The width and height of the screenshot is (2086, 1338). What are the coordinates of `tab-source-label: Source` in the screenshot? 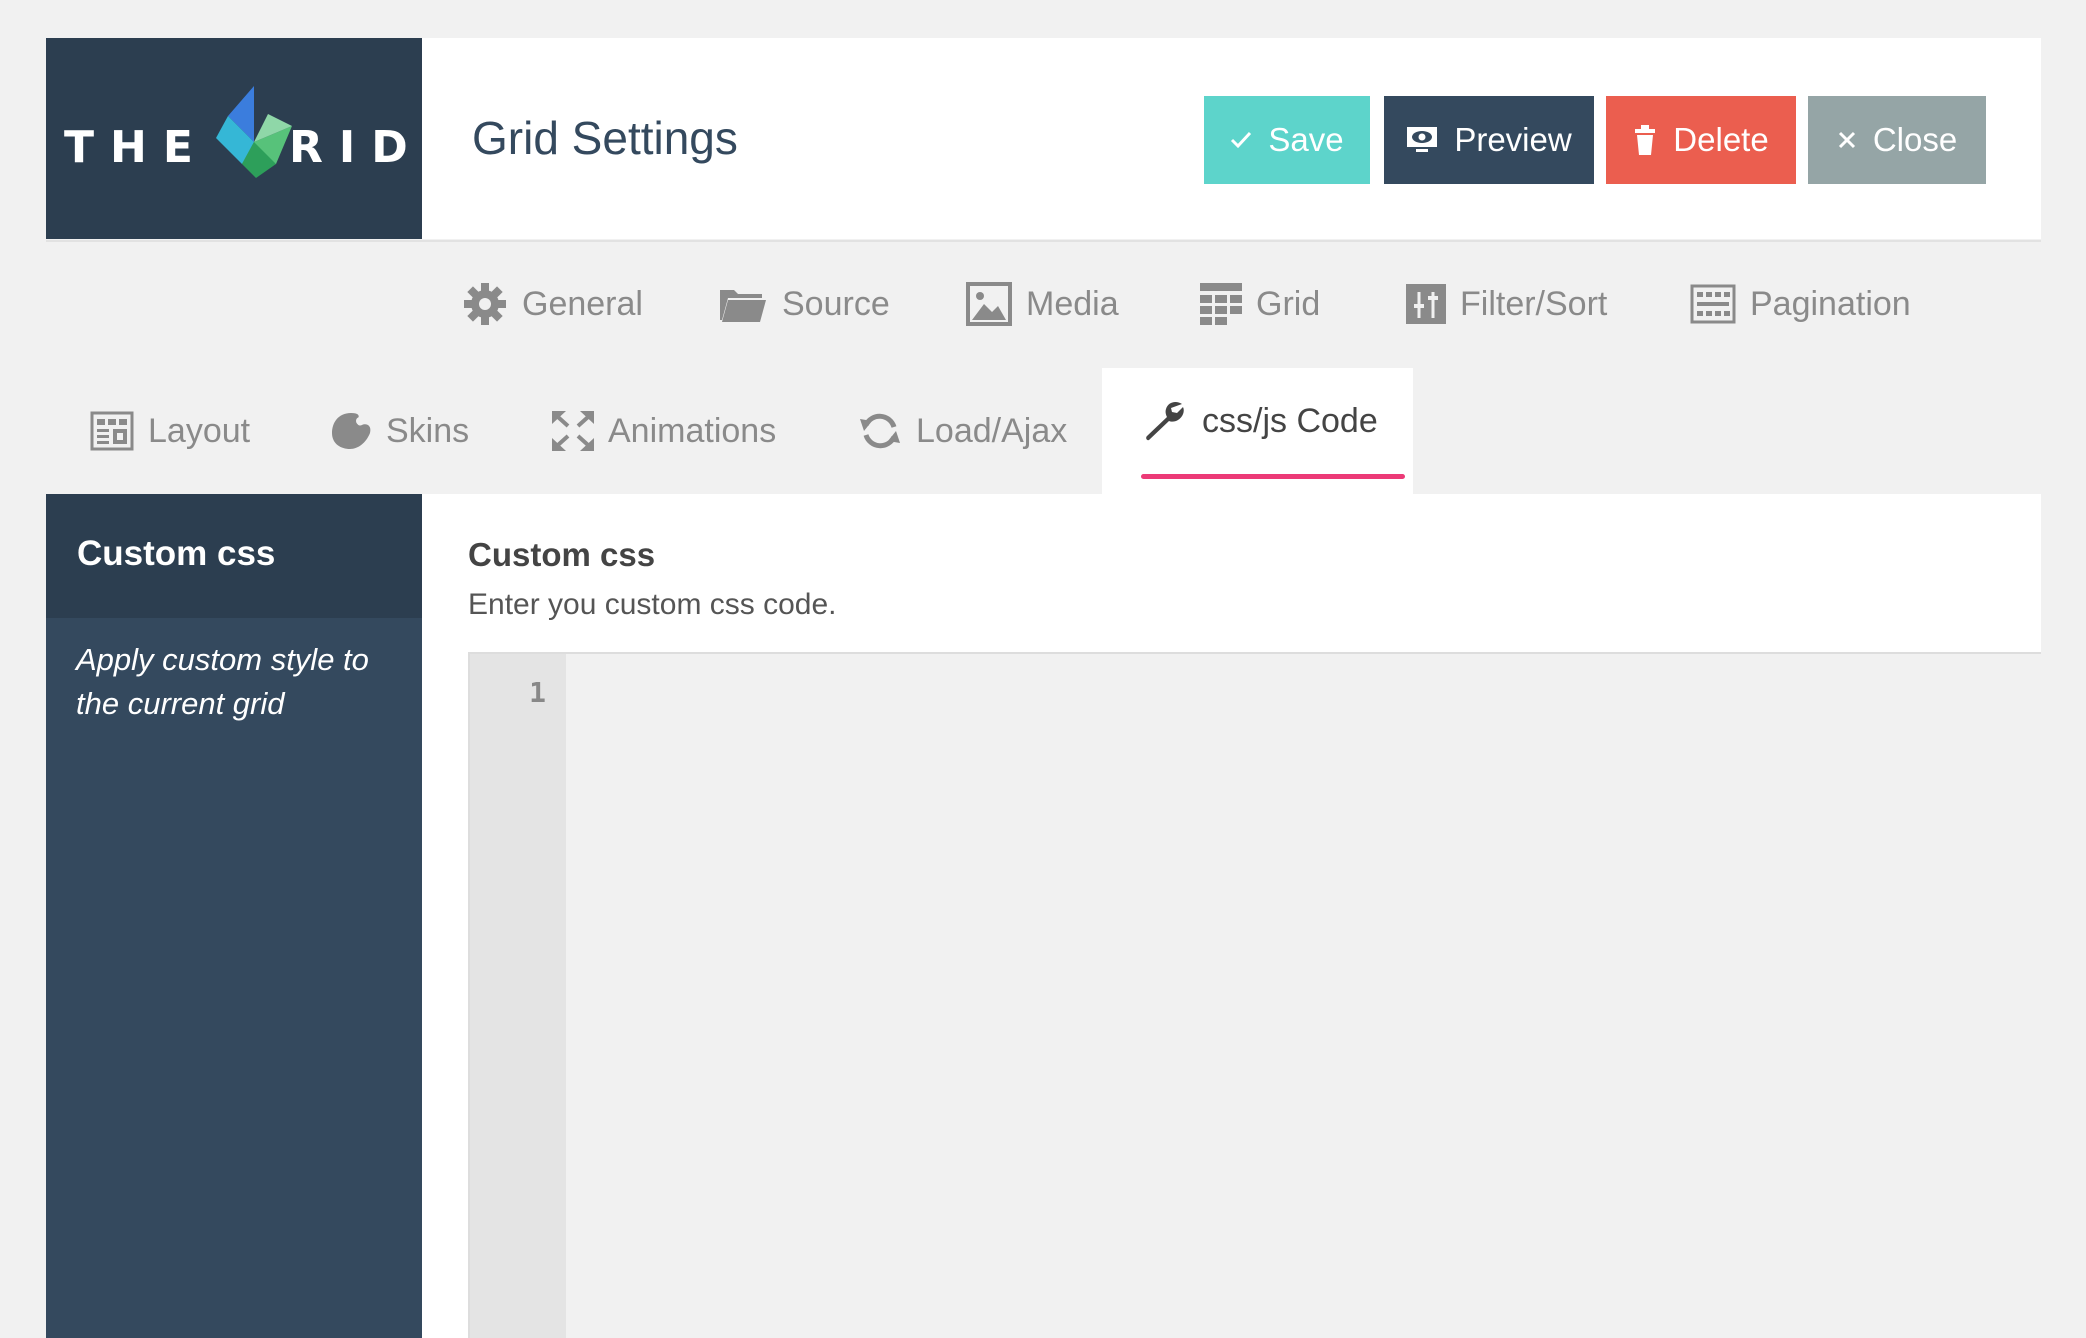 It's located at (836, 303).